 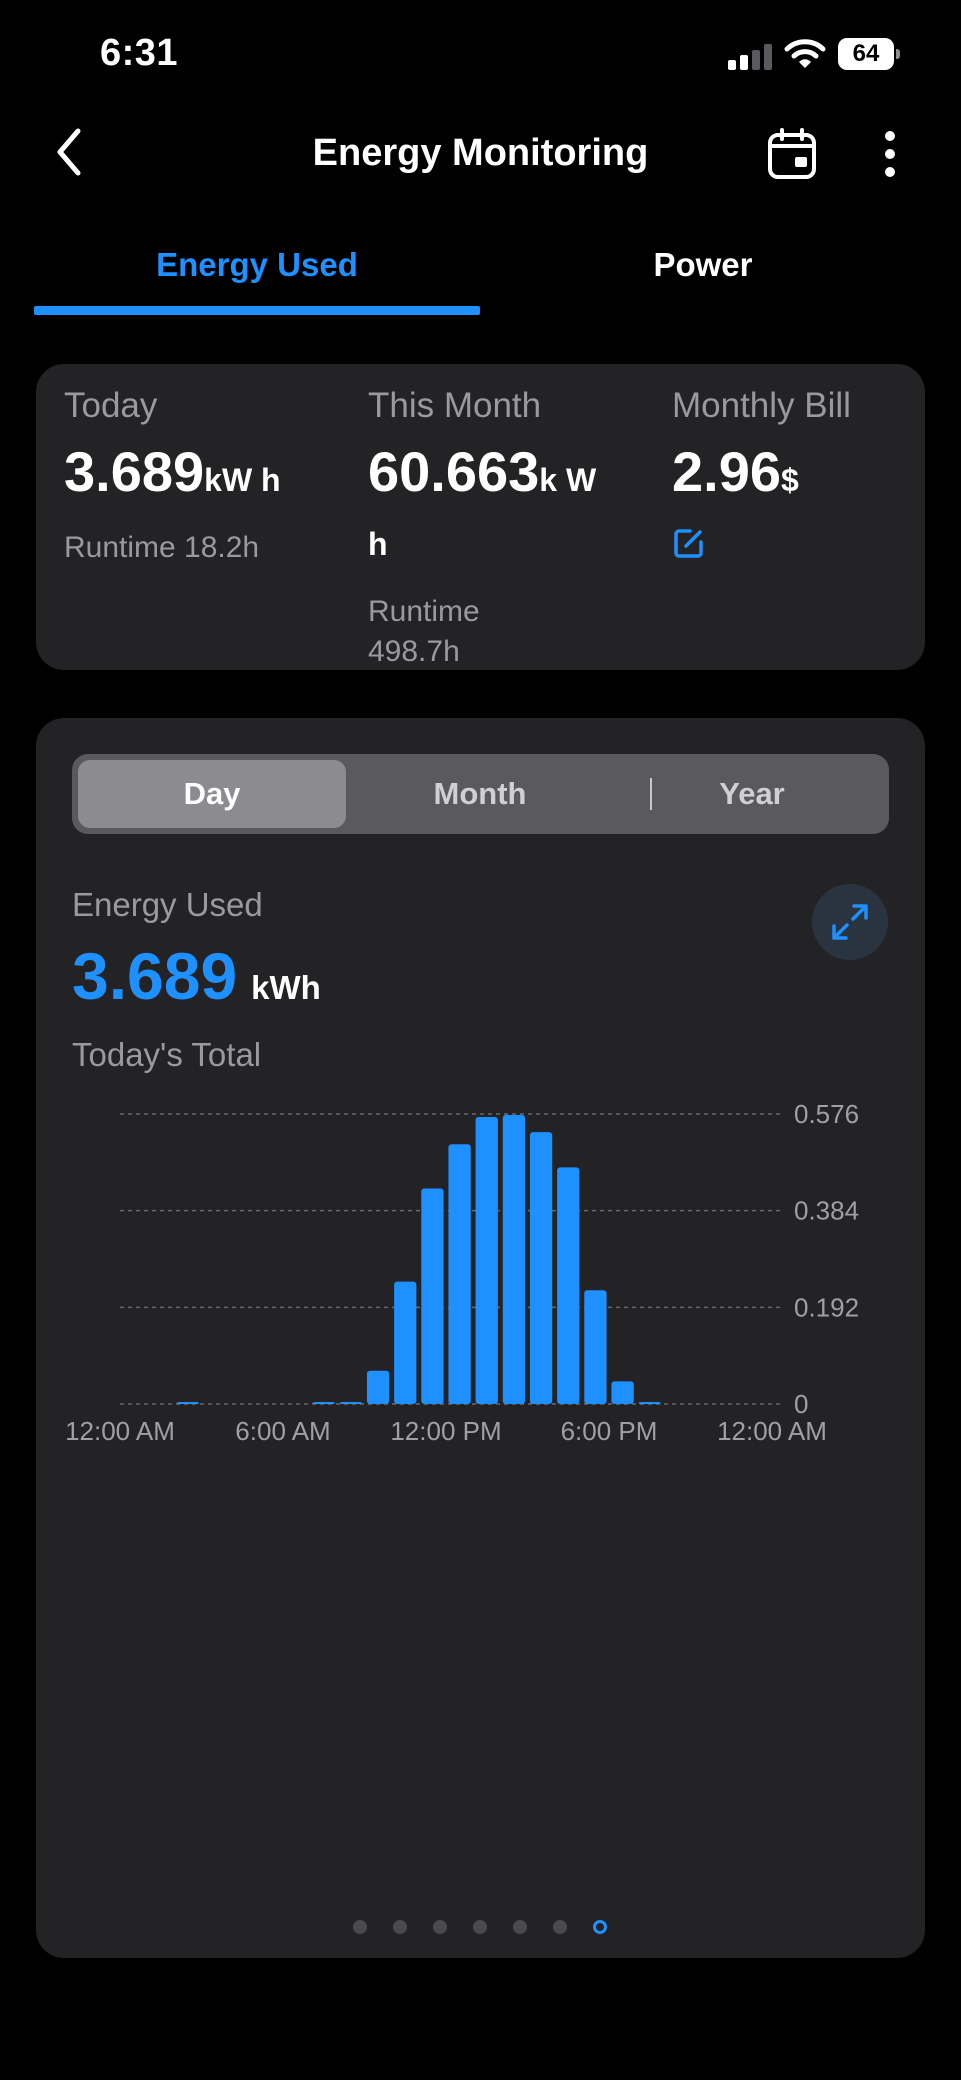 I want to click on stat-today: Today 3.689kW h Runtime 18.2h, so click(x=199, y=477).